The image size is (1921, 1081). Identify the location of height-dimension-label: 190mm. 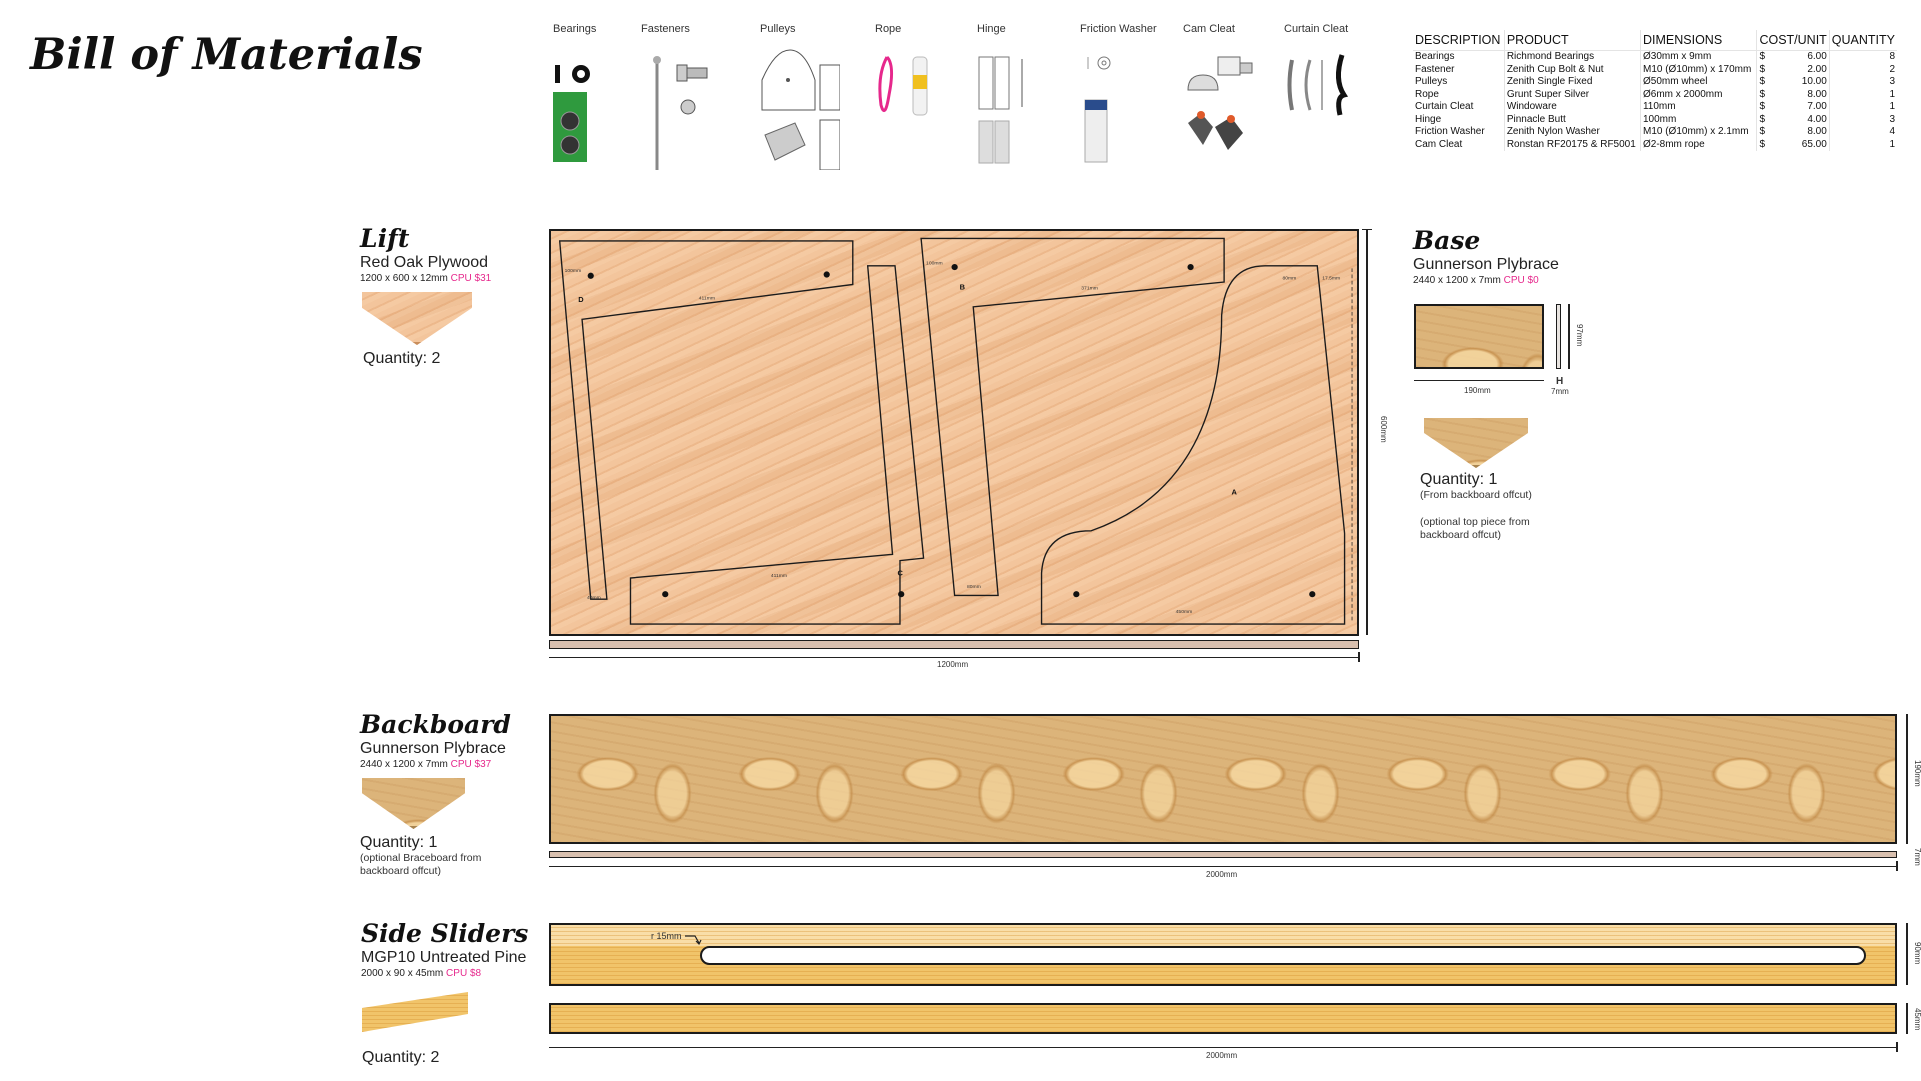
(1917, 773).